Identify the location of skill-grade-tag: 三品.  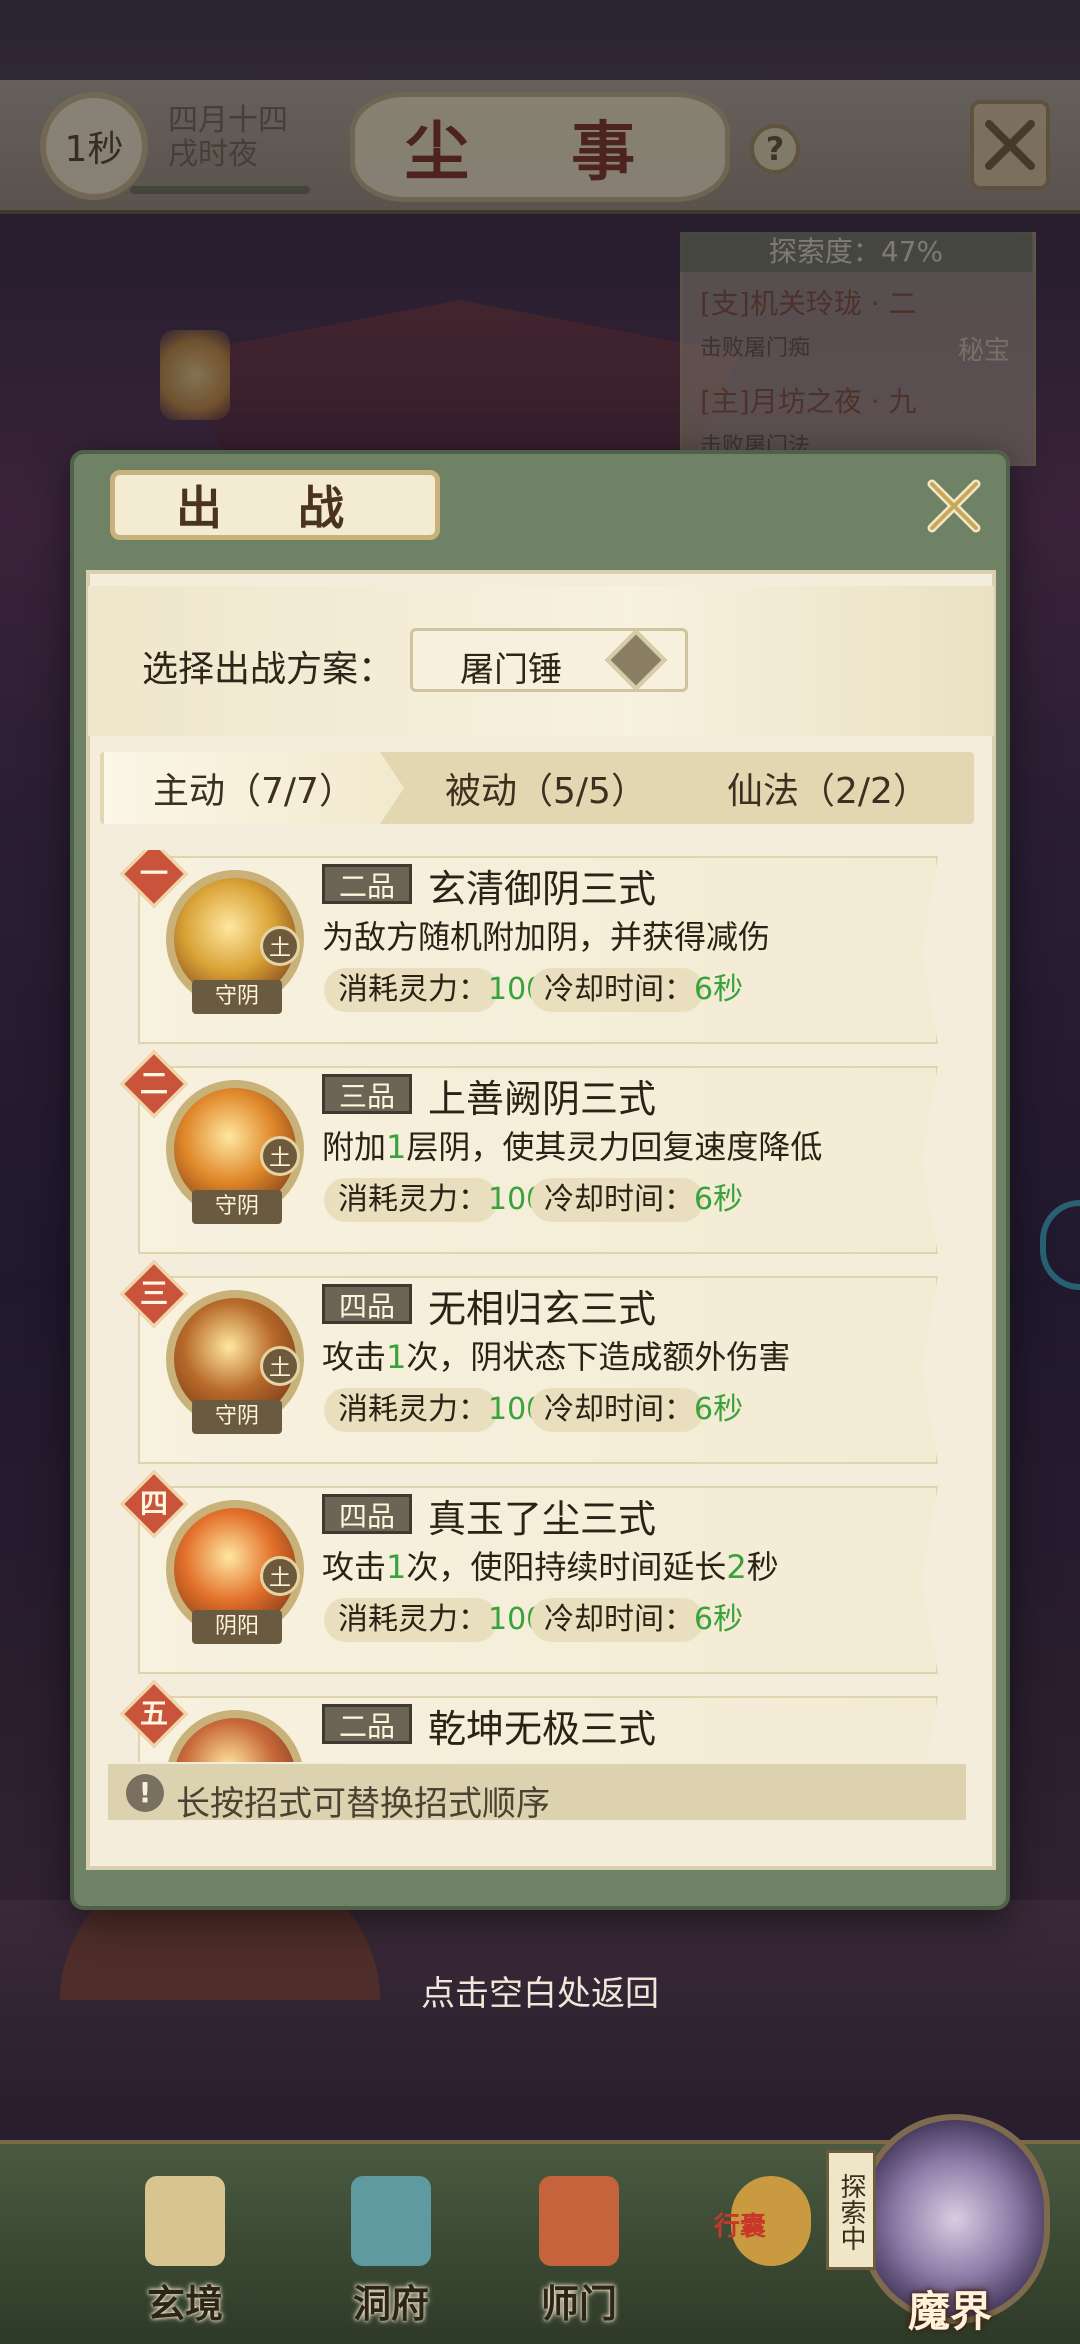
(367, 1094).